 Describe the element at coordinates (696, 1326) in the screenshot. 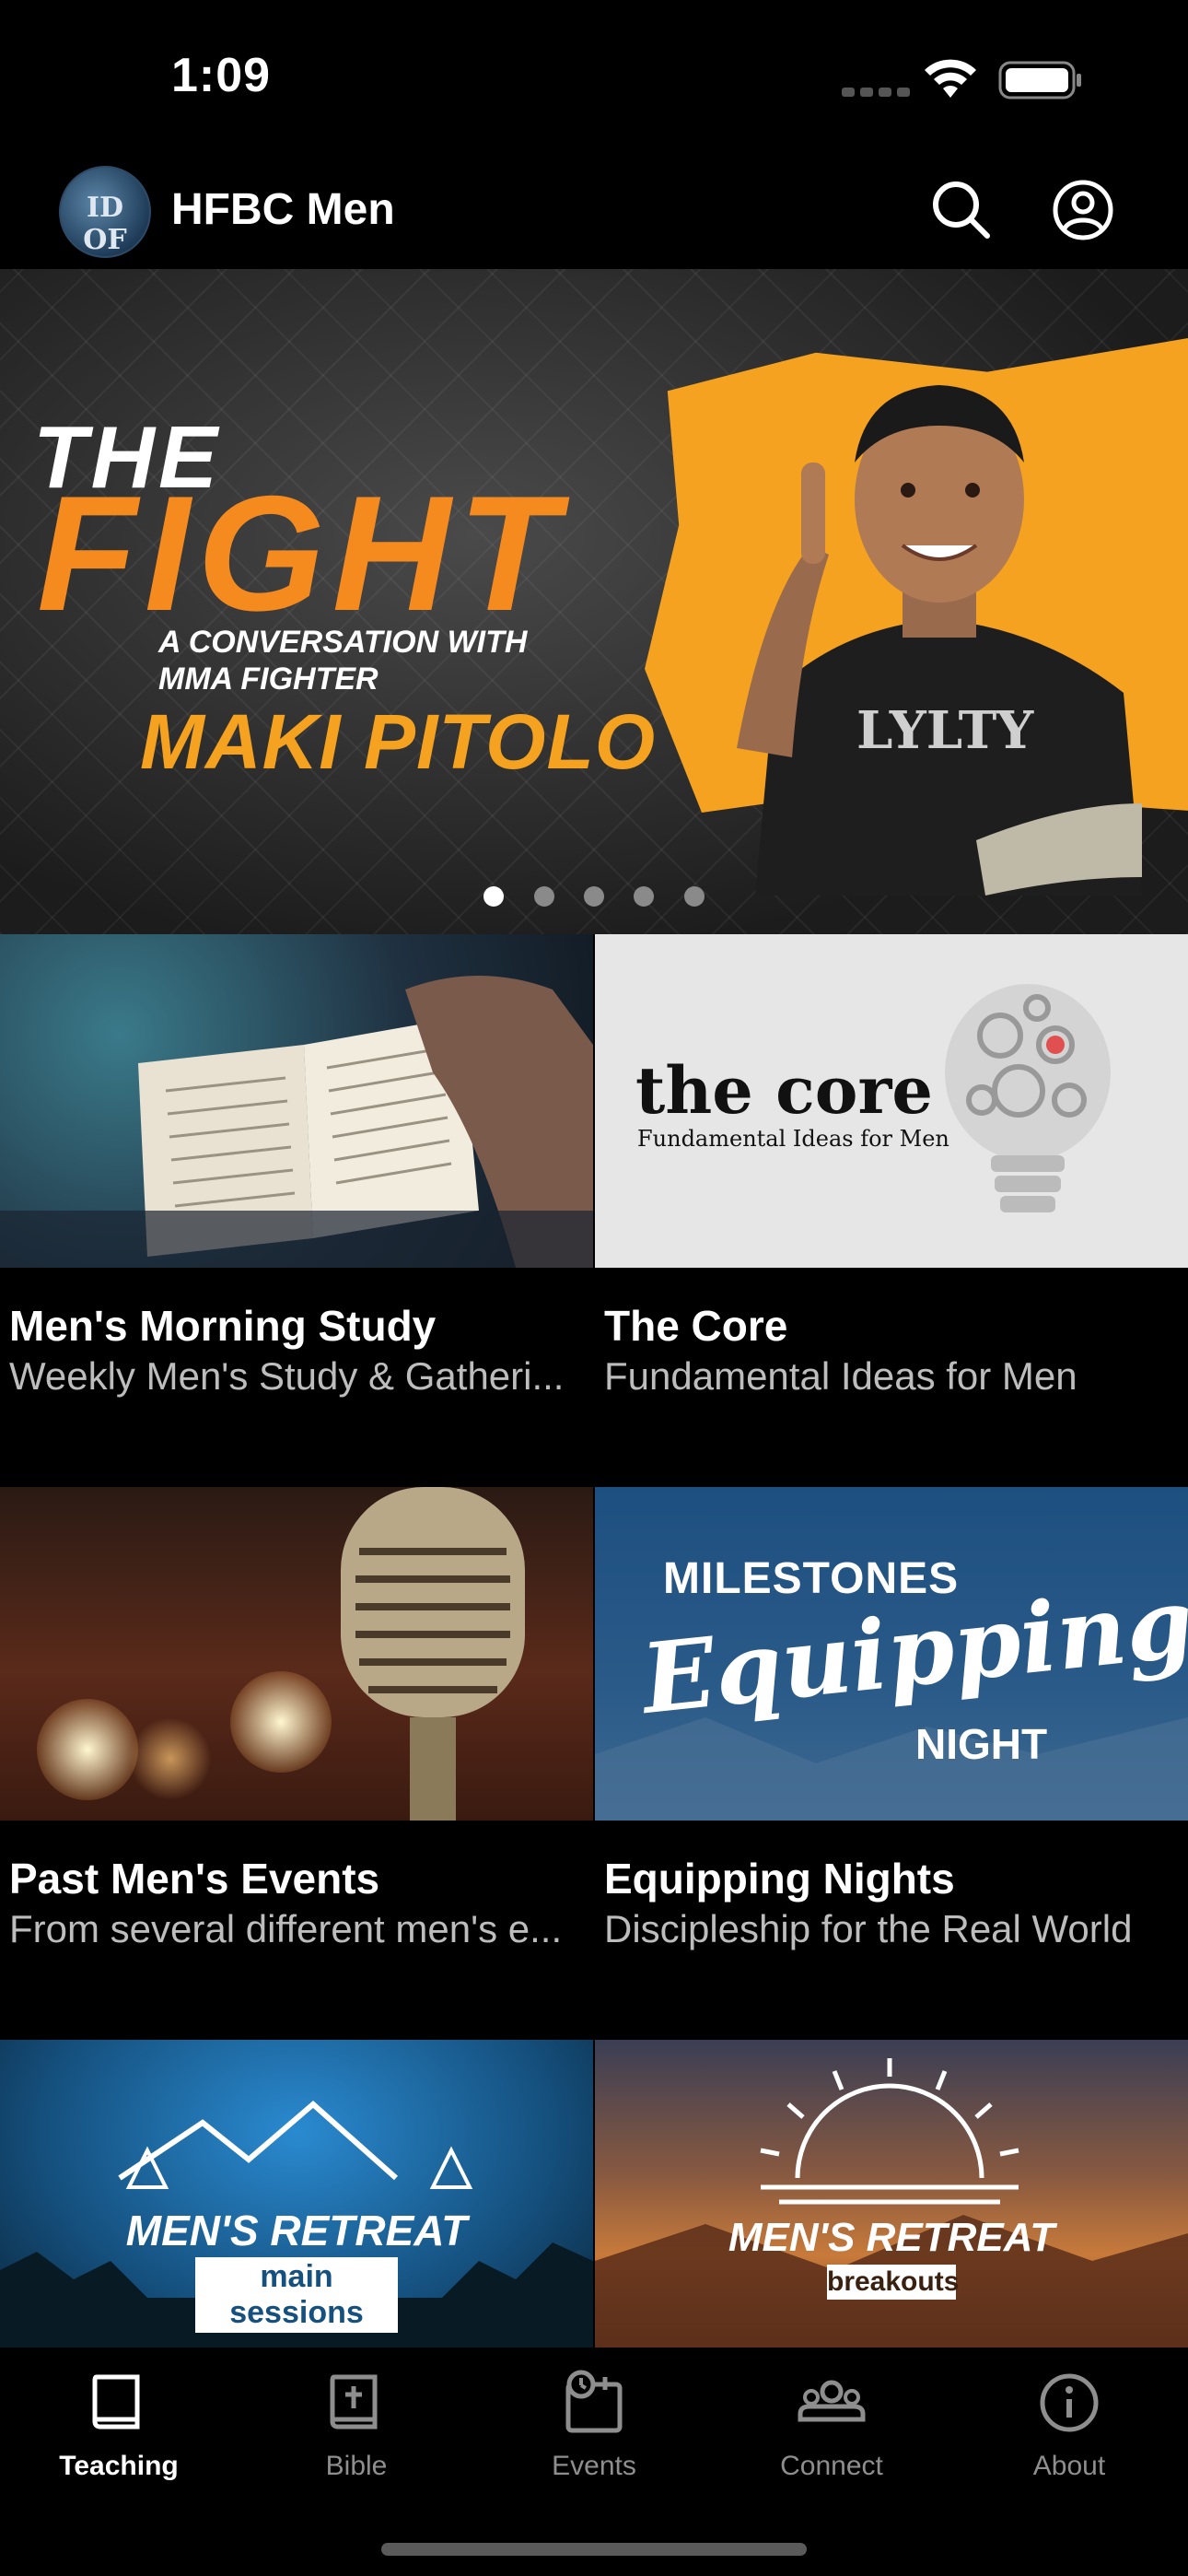

I see `tile-title: The Core` at that location.